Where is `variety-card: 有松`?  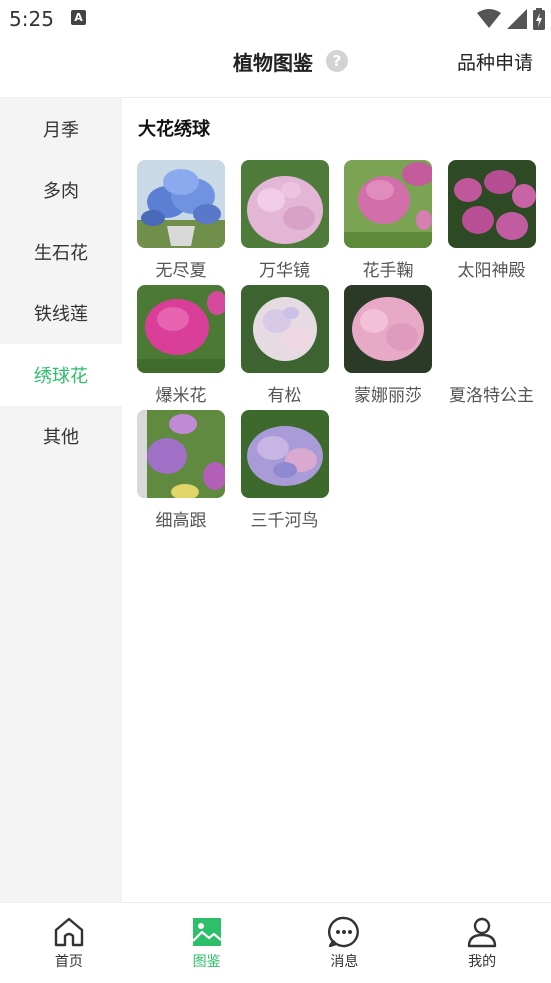 variety-card: 有松 is located at coordinates (292, 347).